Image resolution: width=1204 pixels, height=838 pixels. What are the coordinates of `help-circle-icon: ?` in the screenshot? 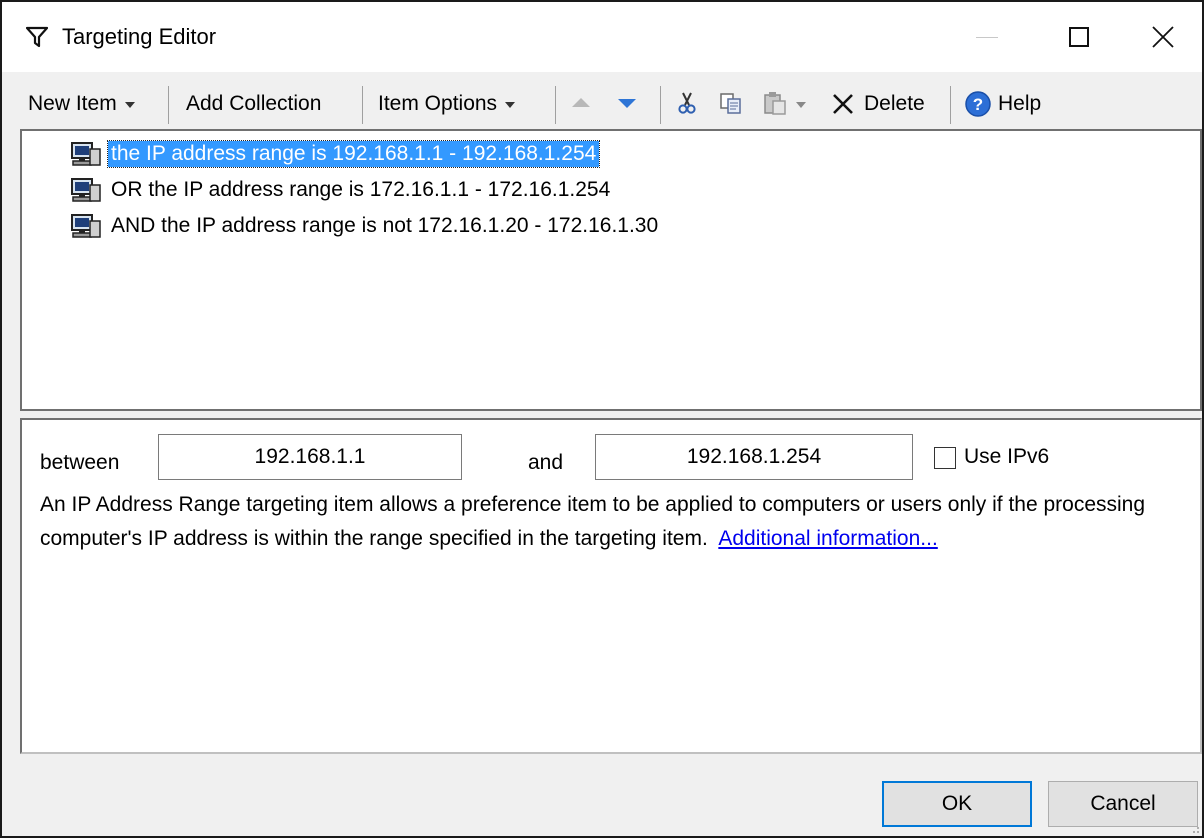 It's located at (978, 104).